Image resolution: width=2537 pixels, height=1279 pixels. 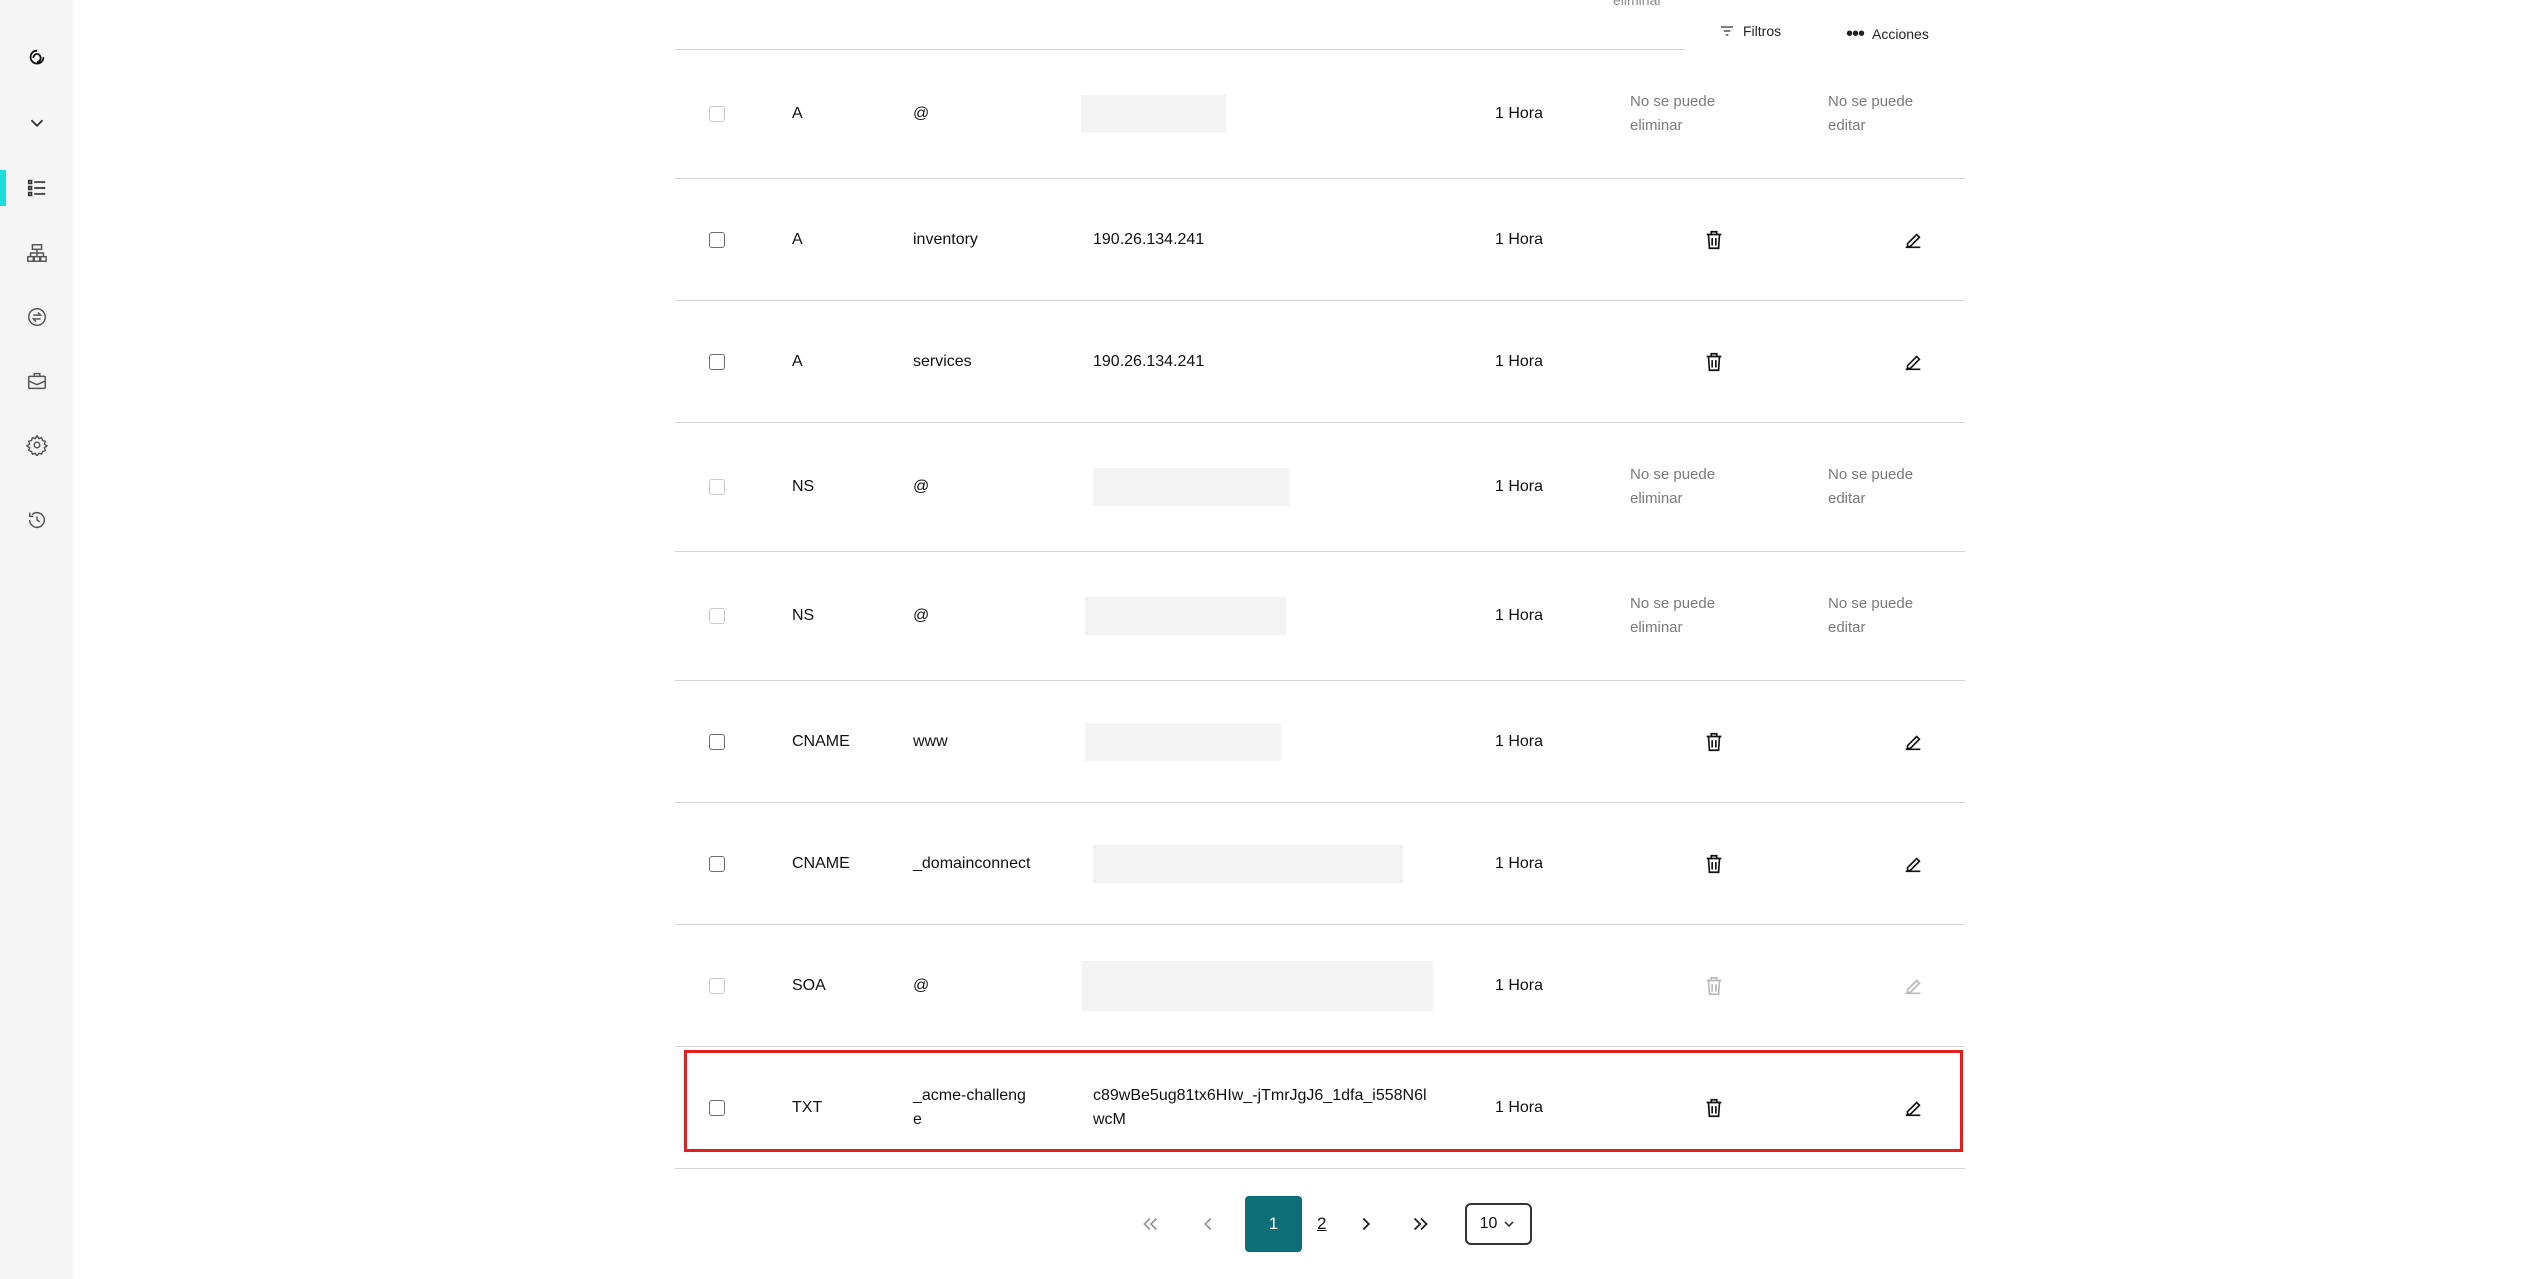 What do you see at coordinates (942, 361) in the screenshot?
I see `record-name: services` at bounding box center [942, 361].